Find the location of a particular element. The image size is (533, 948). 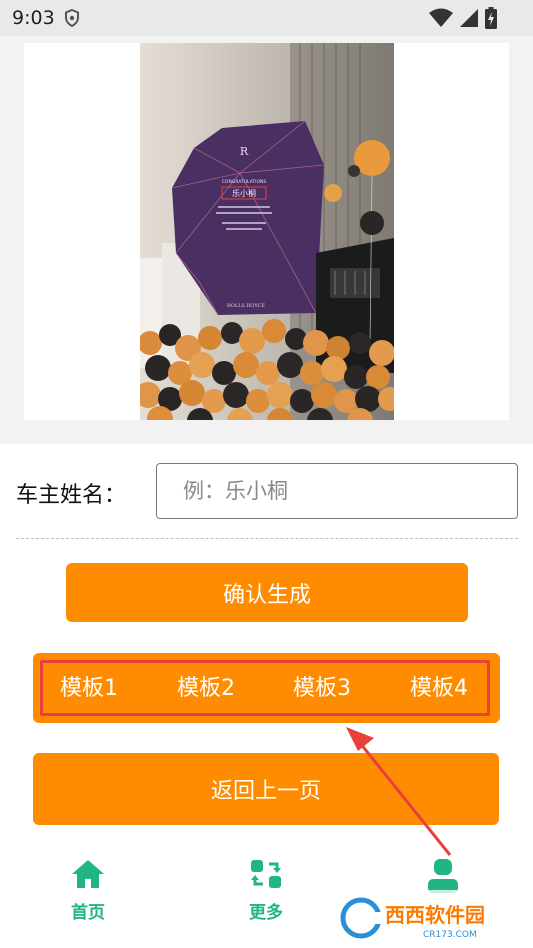

signal-icon is located at coordinates (469, 18).